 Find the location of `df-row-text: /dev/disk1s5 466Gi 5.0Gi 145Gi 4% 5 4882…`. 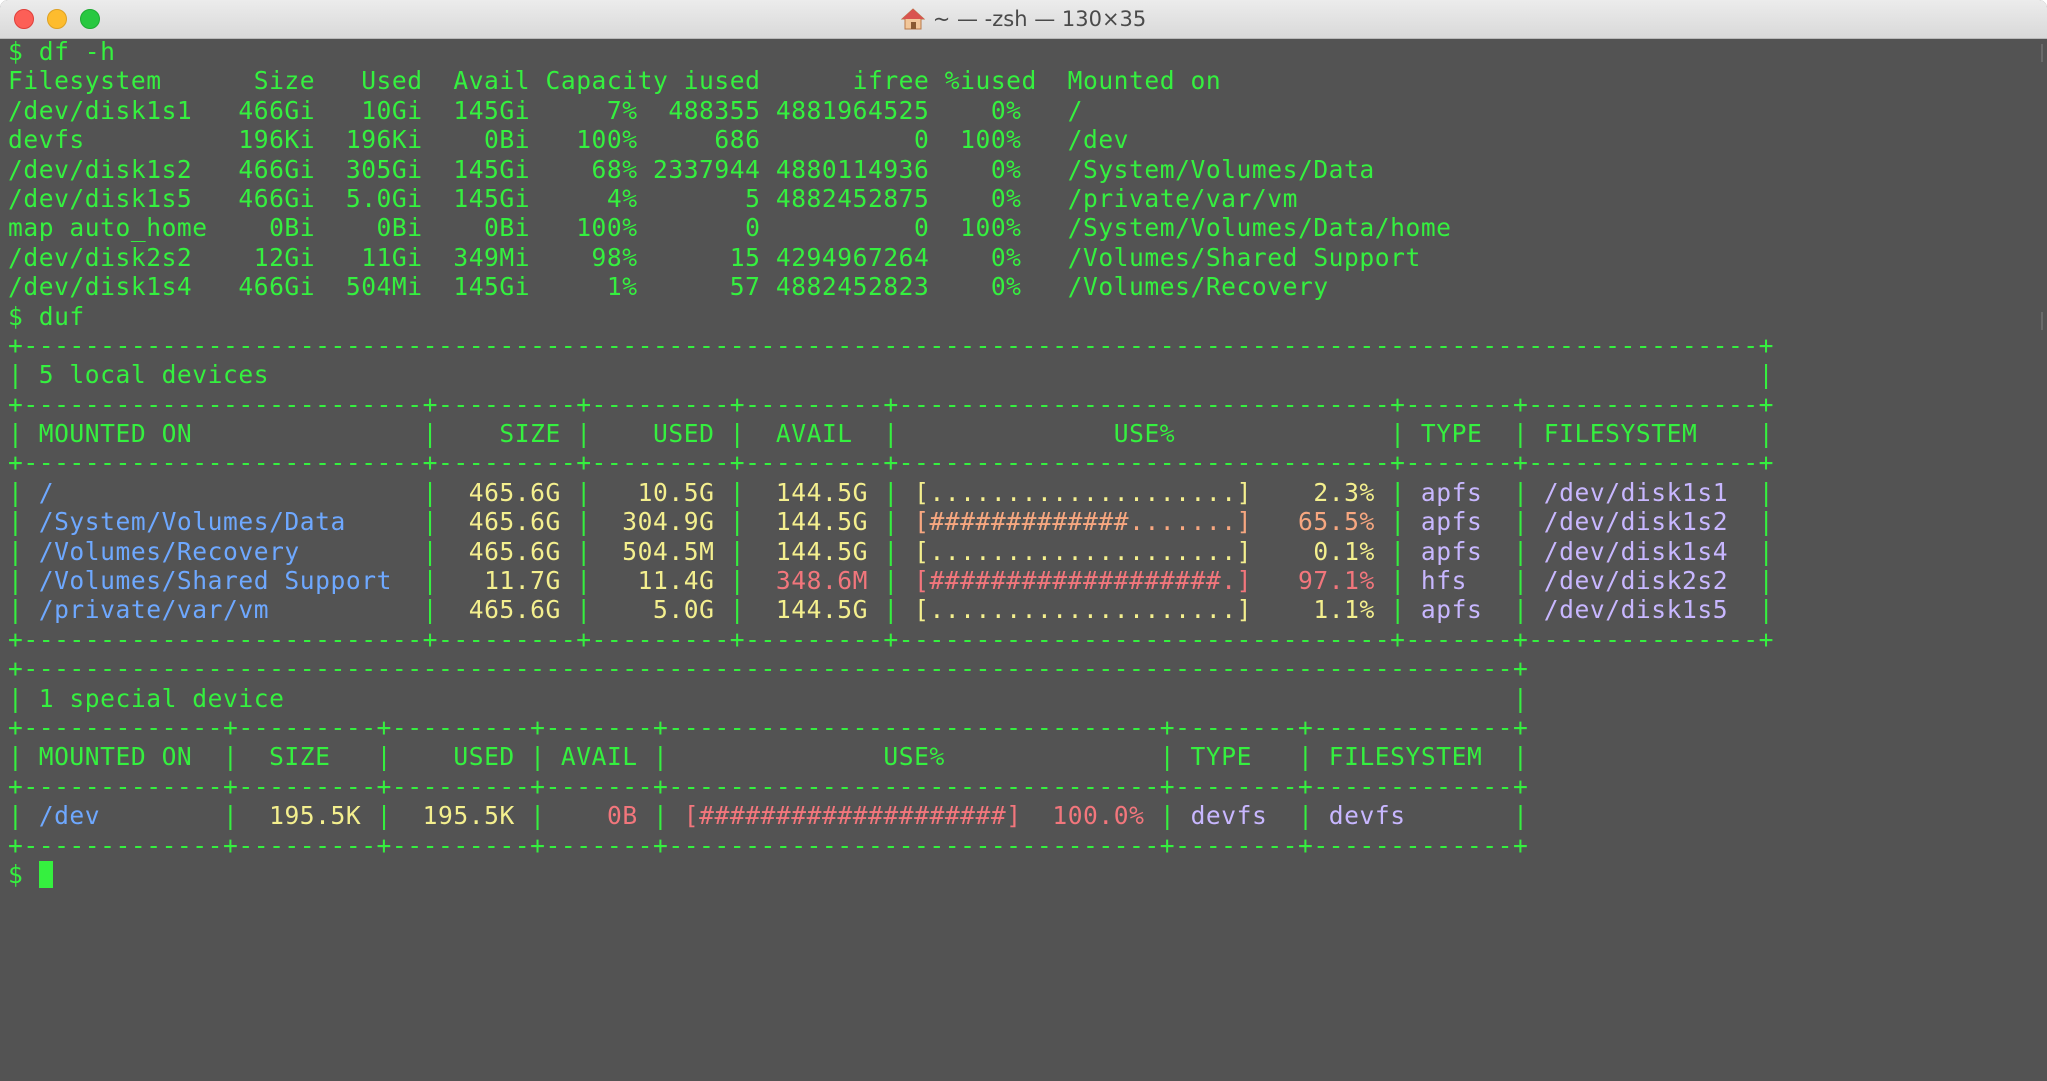

df-row-text: /dev/disk1s5 466Gi 5.0Gi 145Gi 4% 5 4882… is located at coordinates (653, 198).